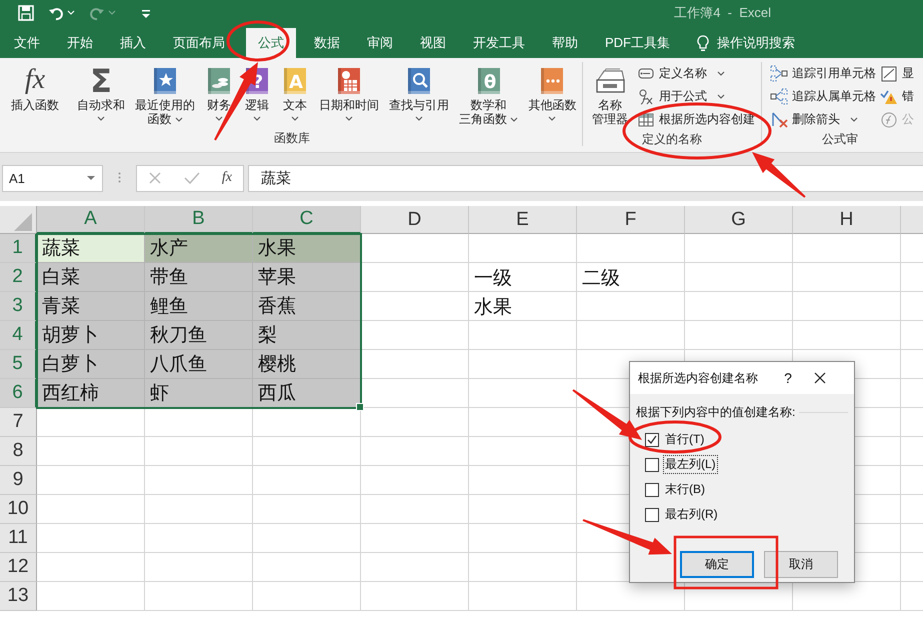 The image size is (923, 619). Describe the element at coordinates (165, 96) in the screenshot. I see `ribbon-button: 最近使用的 函数` at that location.